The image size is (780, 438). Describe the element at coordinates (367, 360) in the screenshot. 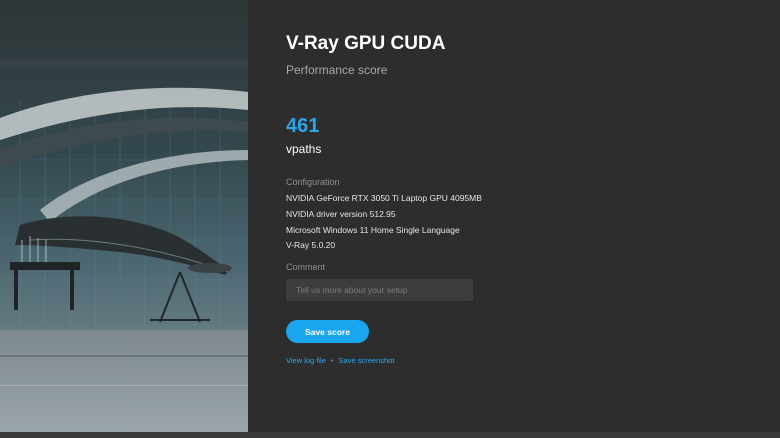

I see `save-screenshot-link: Save screenshot` at that location.